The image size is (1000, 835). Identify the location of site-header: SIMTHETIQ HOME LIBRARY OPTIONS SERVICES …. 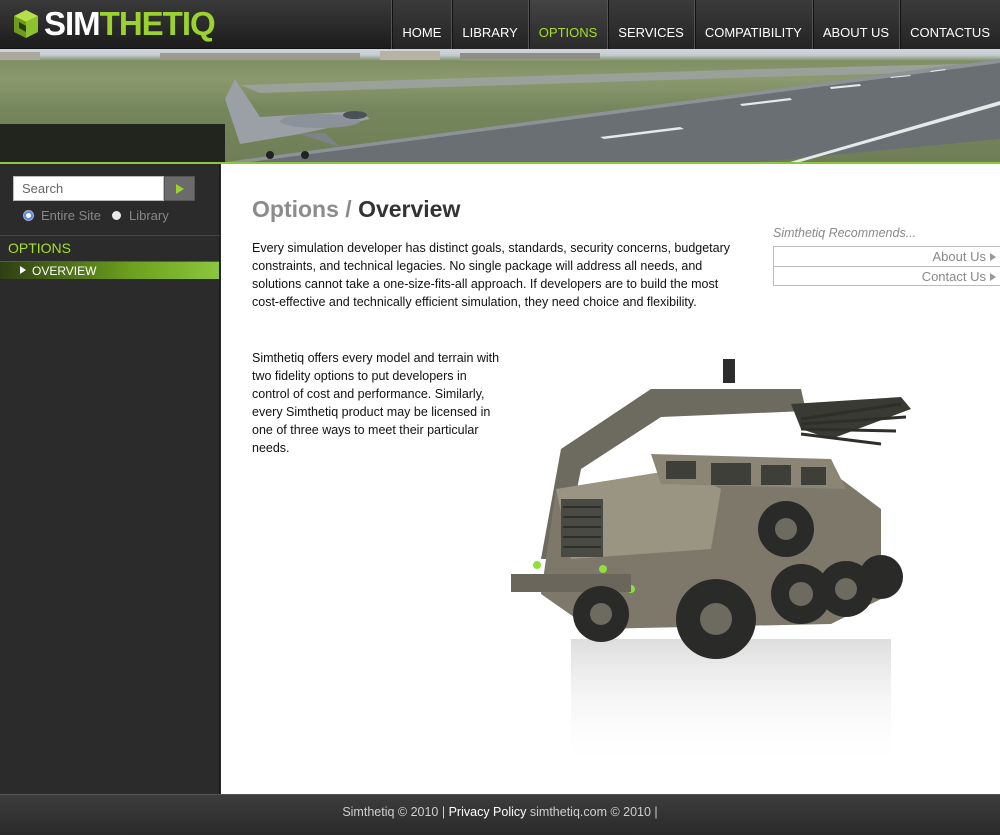
(500, 24).